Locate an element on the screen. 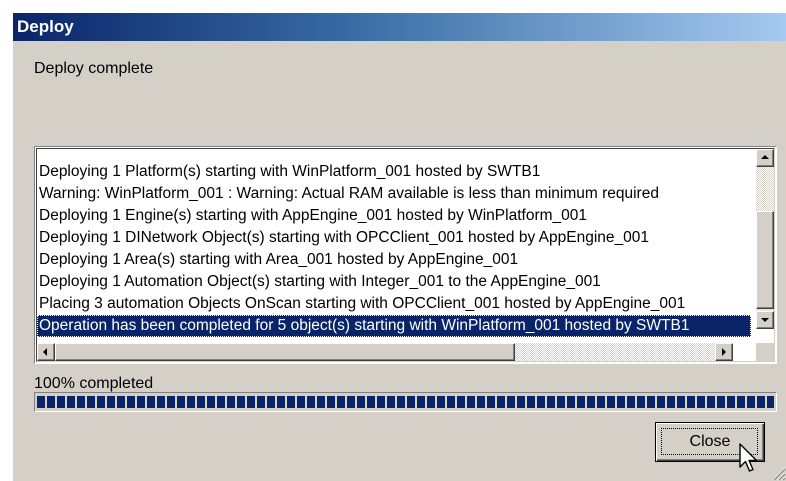  progress-label: 100% completed is located at coordinates (94, 383).